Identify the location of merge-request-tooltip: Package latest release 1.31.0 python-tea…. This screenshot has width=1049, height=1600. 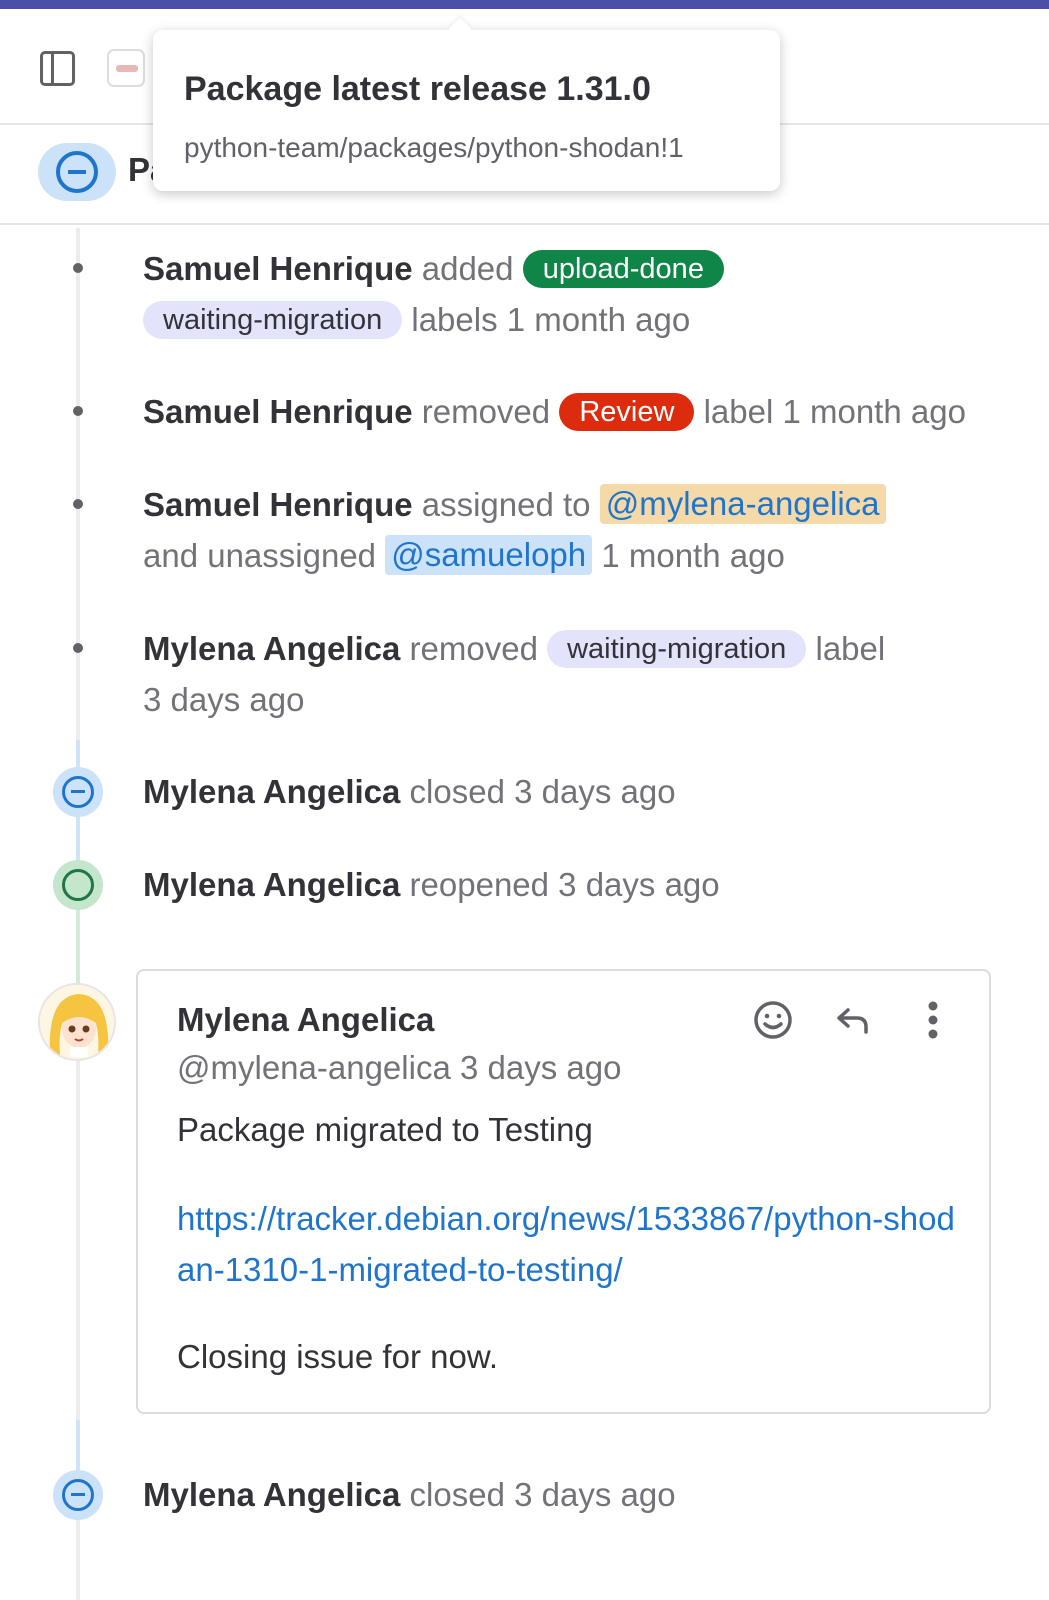
(466, 110).